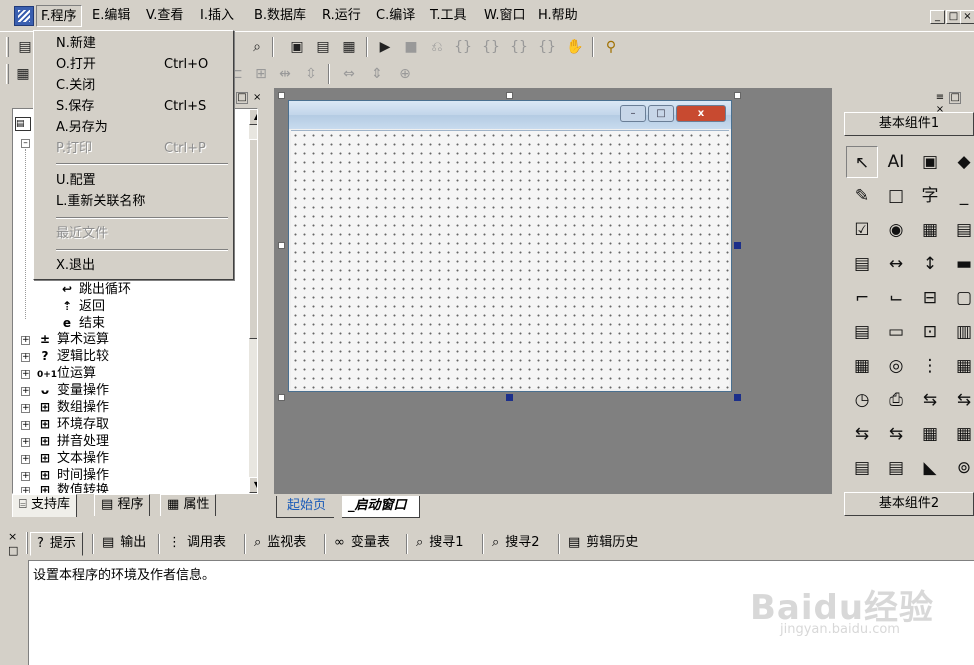 This screenshot has height=665, width=974. I want to click on component-tool-icon: ✎, so click(862, 196).